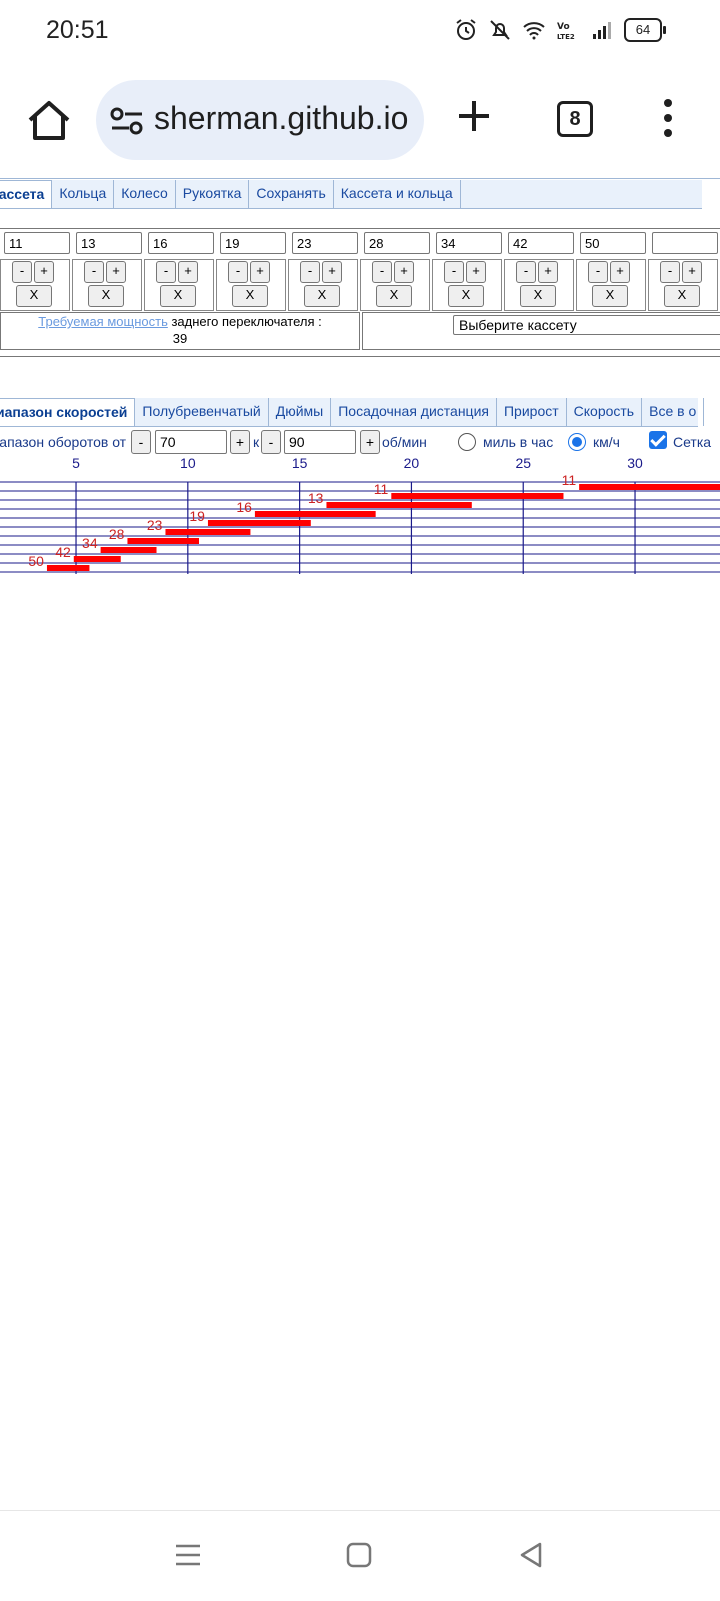  What do you see at coordinates (467, 442) in the screenshot?
I see `mph-radio` at bounding box center [467, 442].